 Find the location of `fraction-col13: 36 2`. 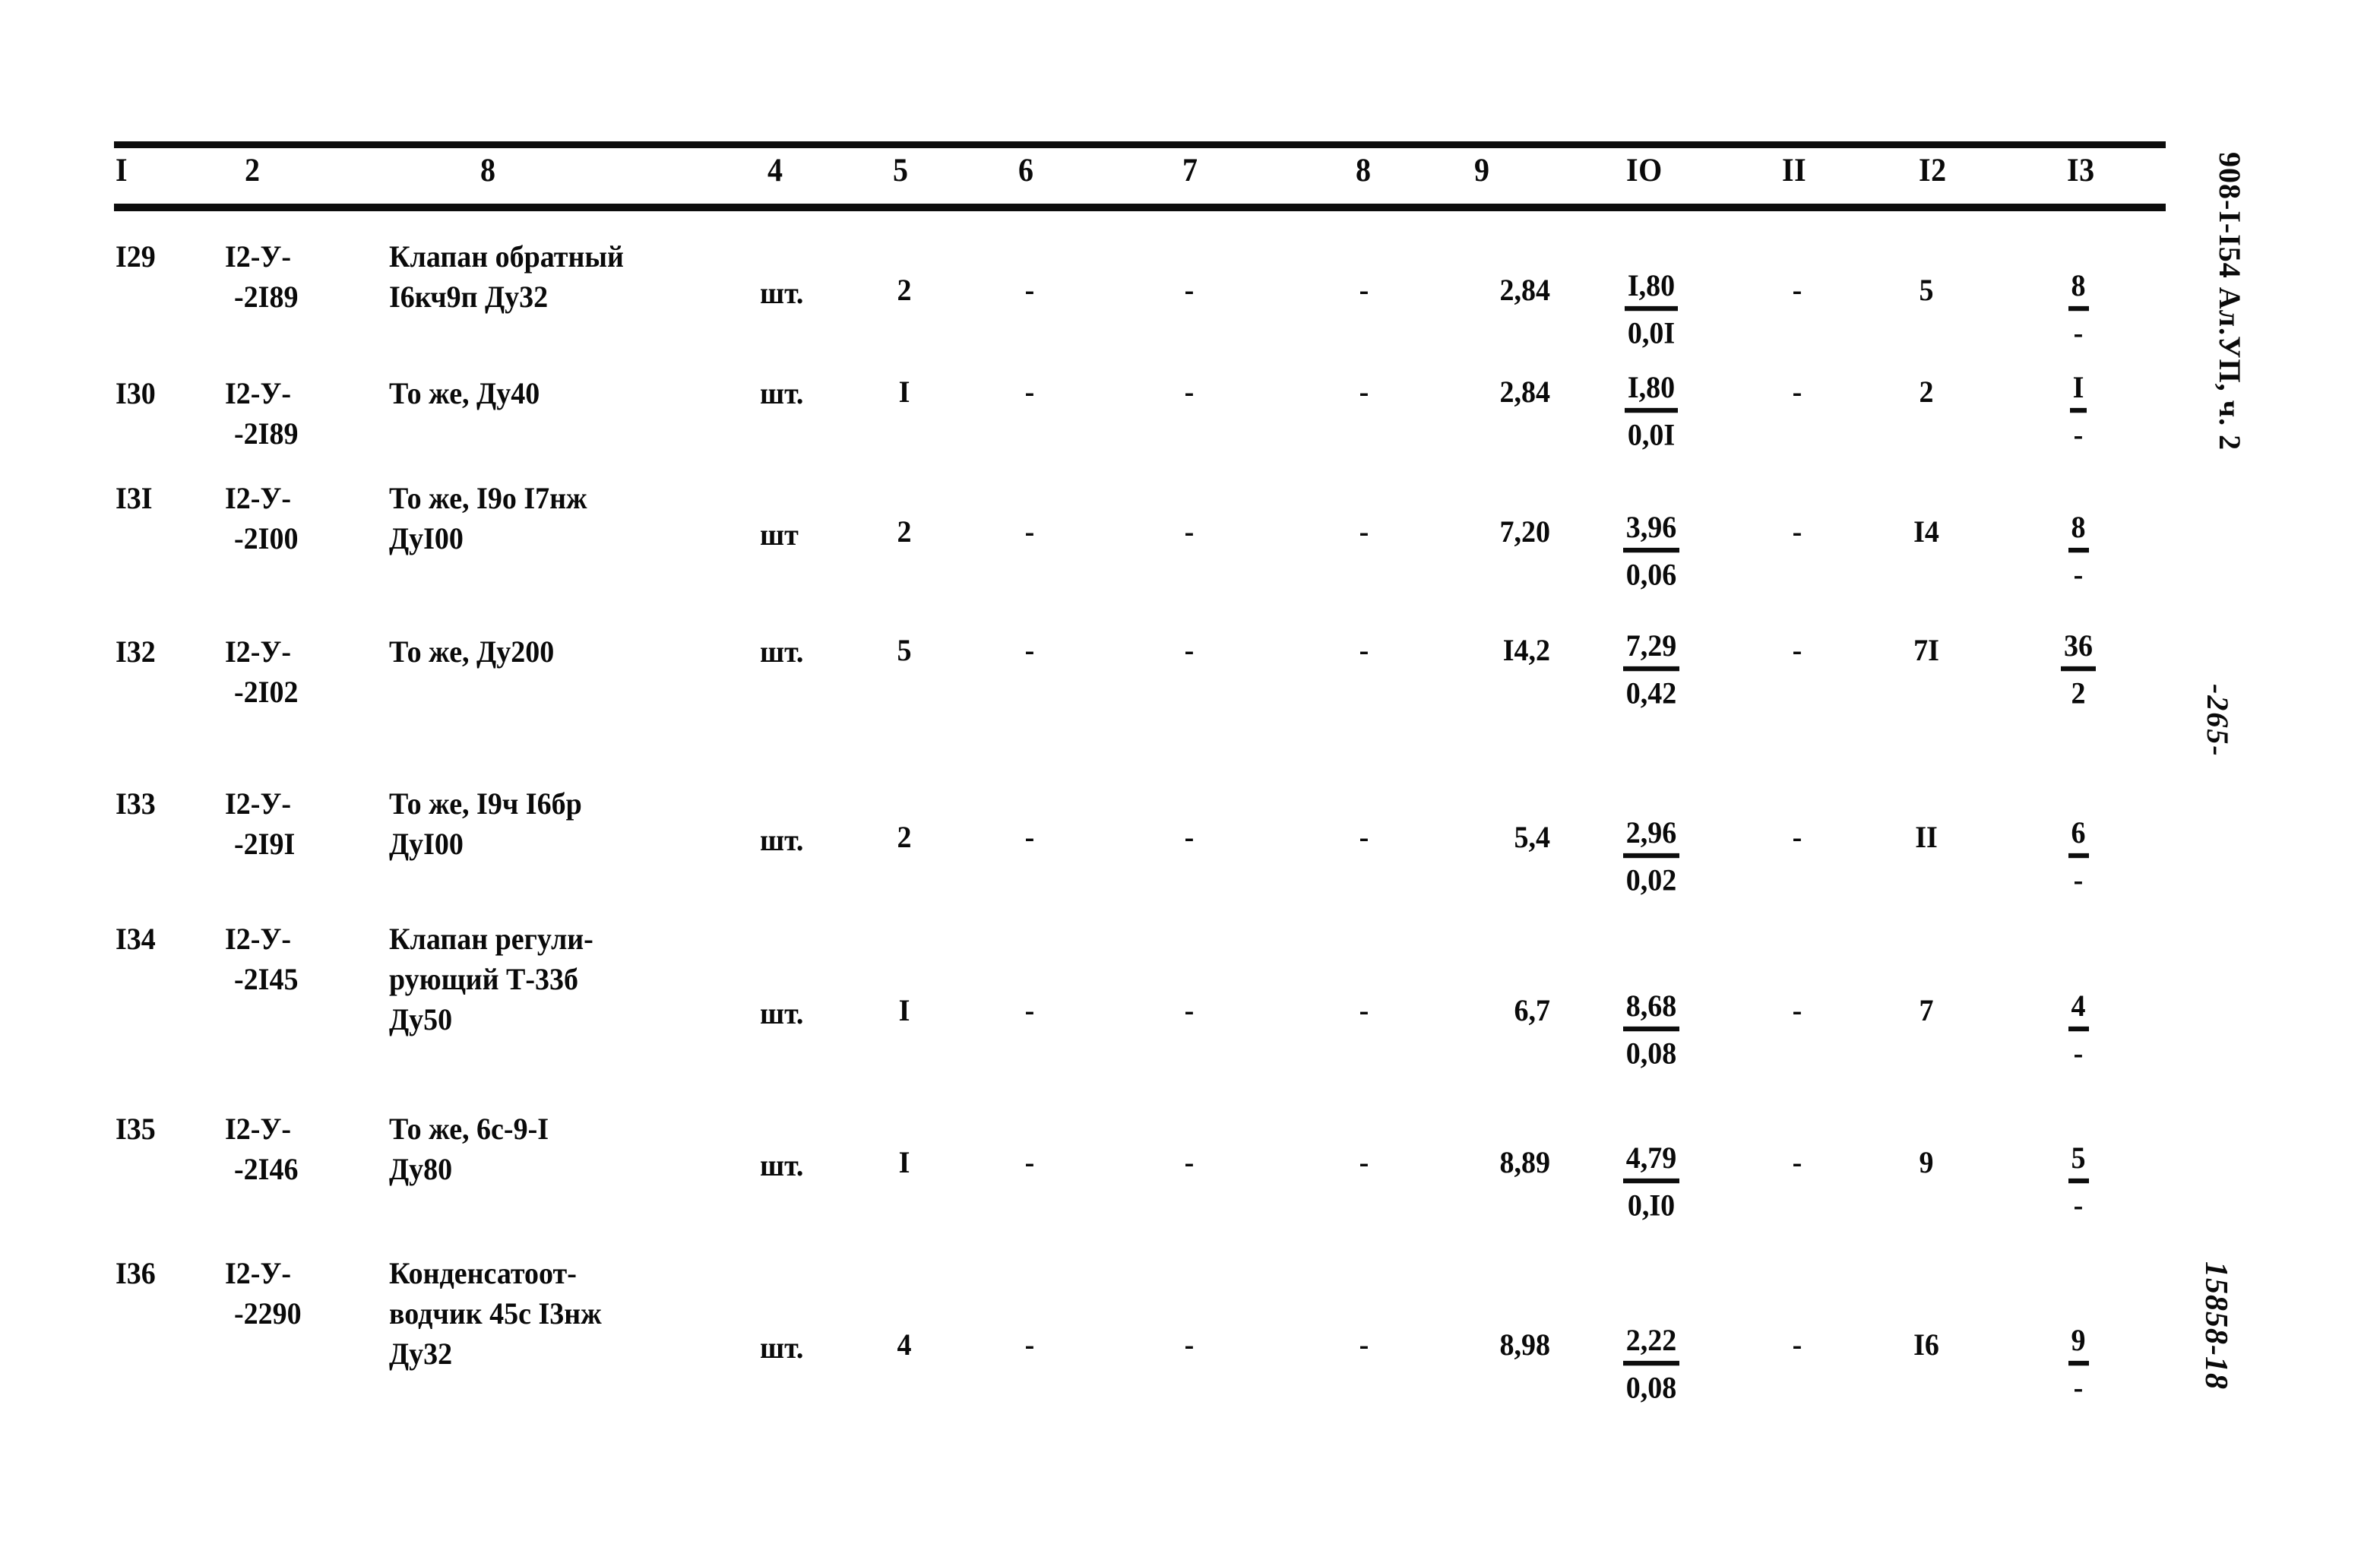

fraction-col13: 36 2 is located at coordinates (2078, 671).